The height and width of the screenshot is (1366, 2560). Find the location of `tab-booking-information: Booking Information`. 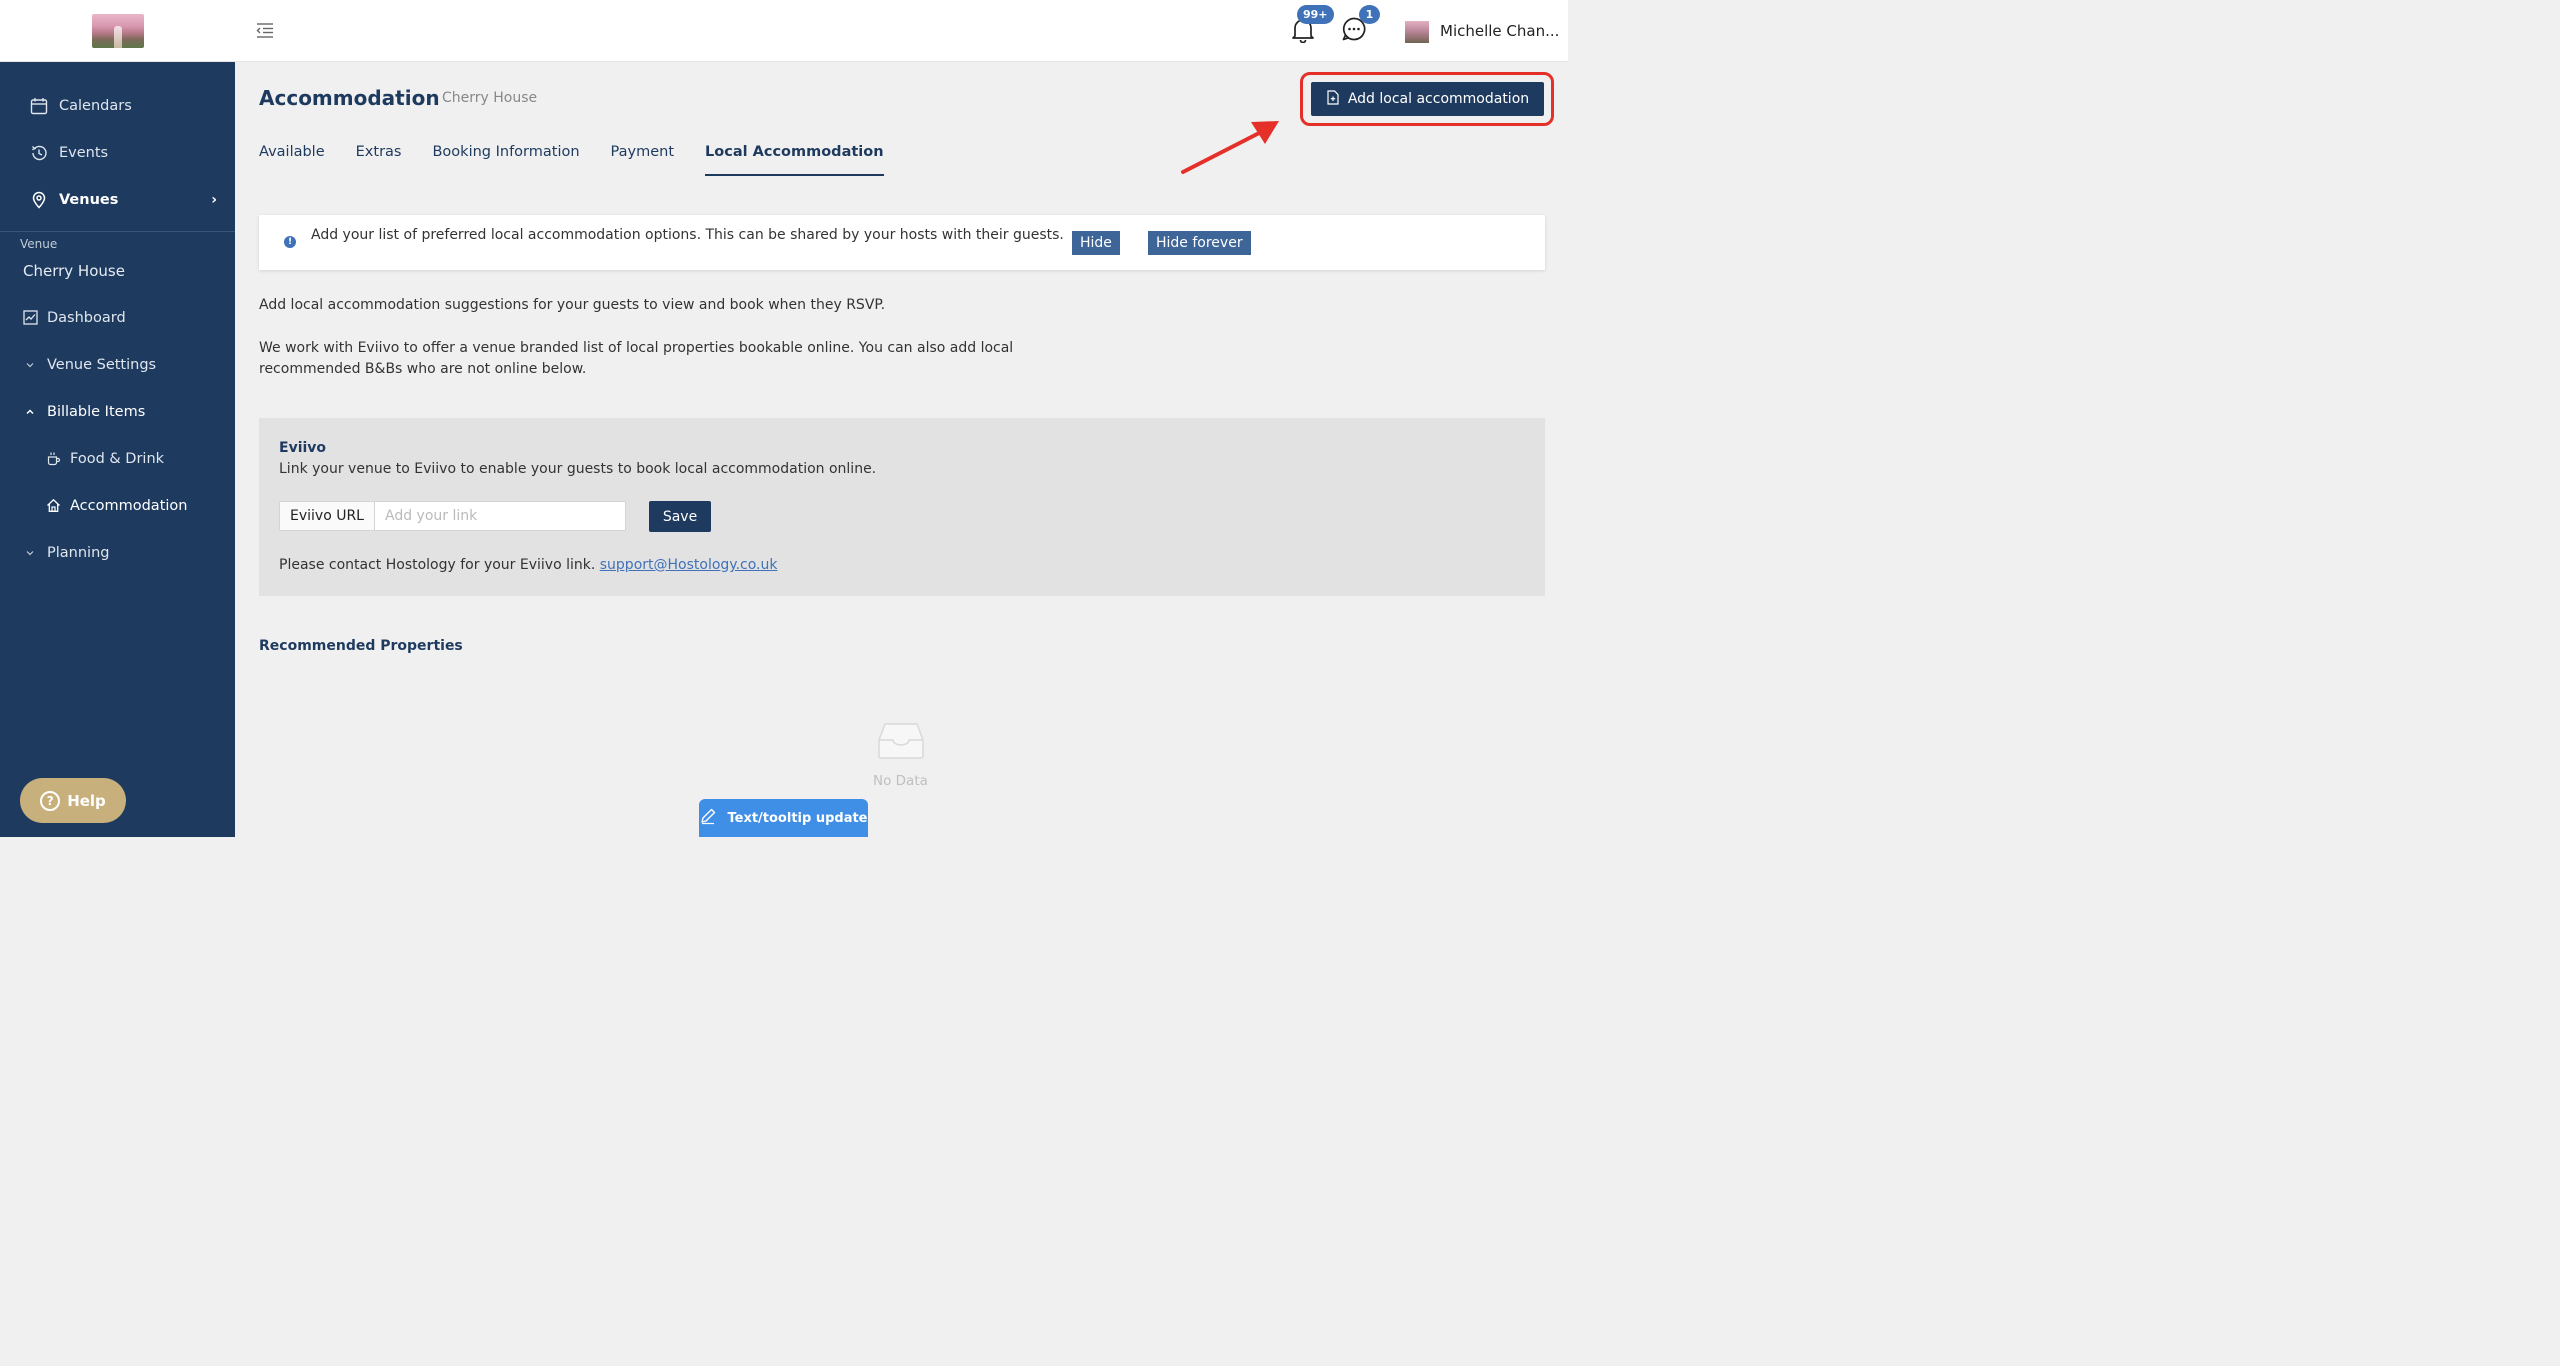

tab-booking-information: Booking Information is located at coordinates (505, 160).